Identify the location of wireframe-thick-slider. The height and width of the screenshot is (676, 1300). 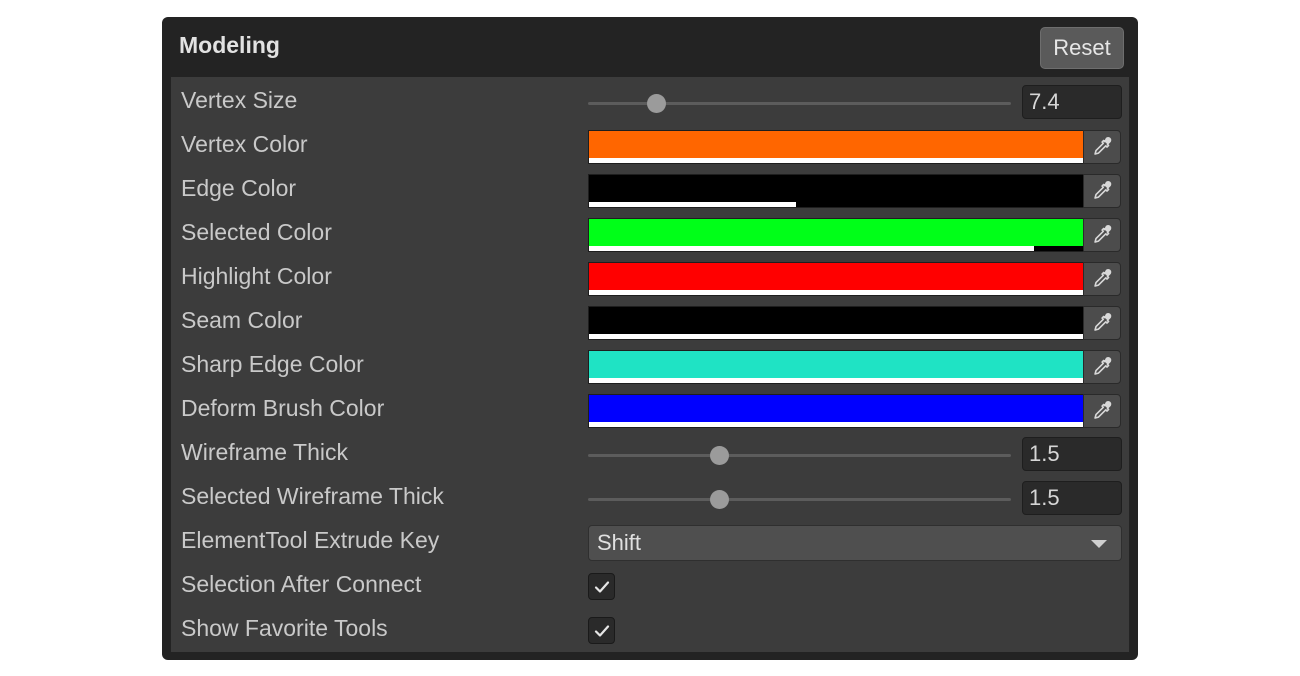
(799, 455).